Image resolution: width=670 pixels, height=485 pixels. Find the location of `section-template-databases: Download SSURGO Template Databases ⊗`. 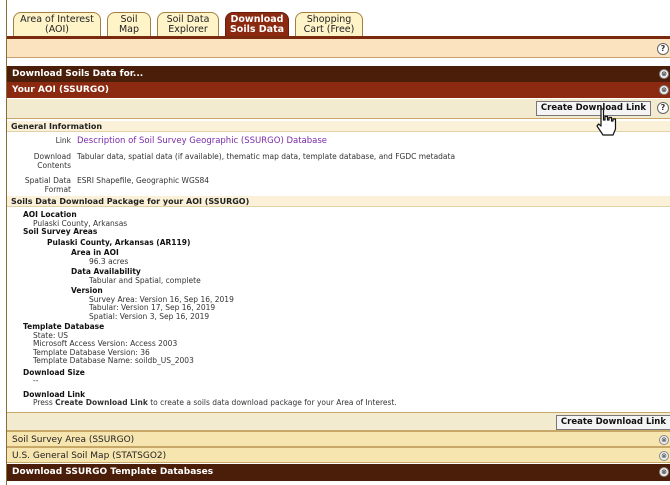

section-template-databases: Download SSURGO Template Databases ⊗ is located at coordinates (338, 472).